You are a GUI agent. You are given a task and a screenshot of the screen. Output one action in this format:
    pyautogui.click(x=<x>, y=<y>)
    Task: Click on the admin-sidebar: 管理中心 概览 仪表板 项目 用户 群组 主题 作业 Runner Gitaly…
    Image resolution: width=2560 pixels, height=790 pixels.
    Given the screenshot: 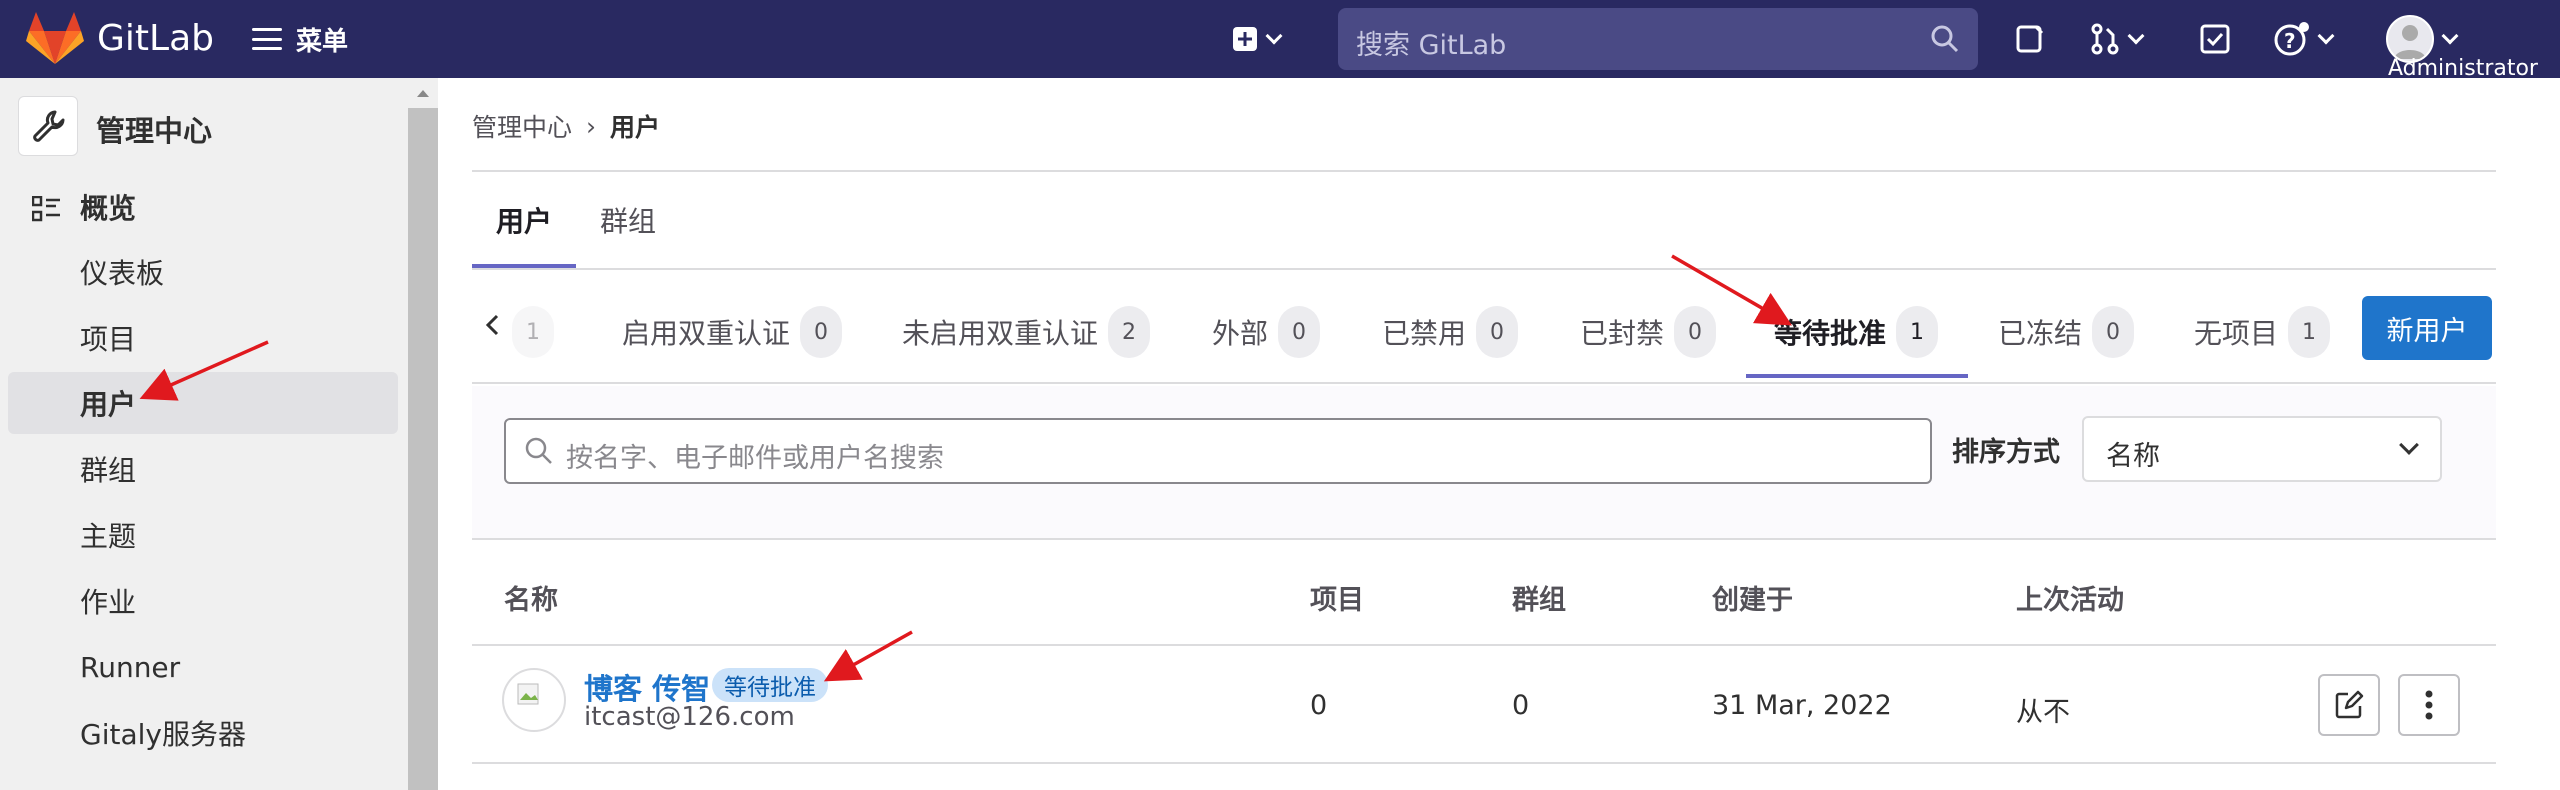 What is the action you would take?
    pyautogui.click(x=204, y=434)
    